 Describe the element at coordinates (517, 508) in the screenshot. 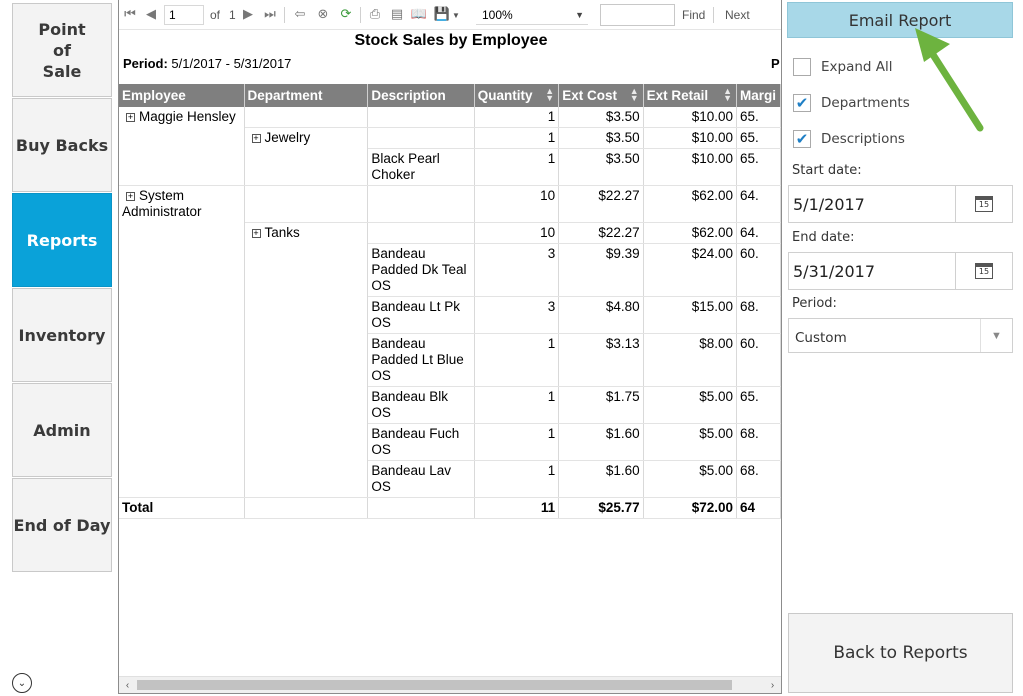

I see `total-quantity: 11` at that location.